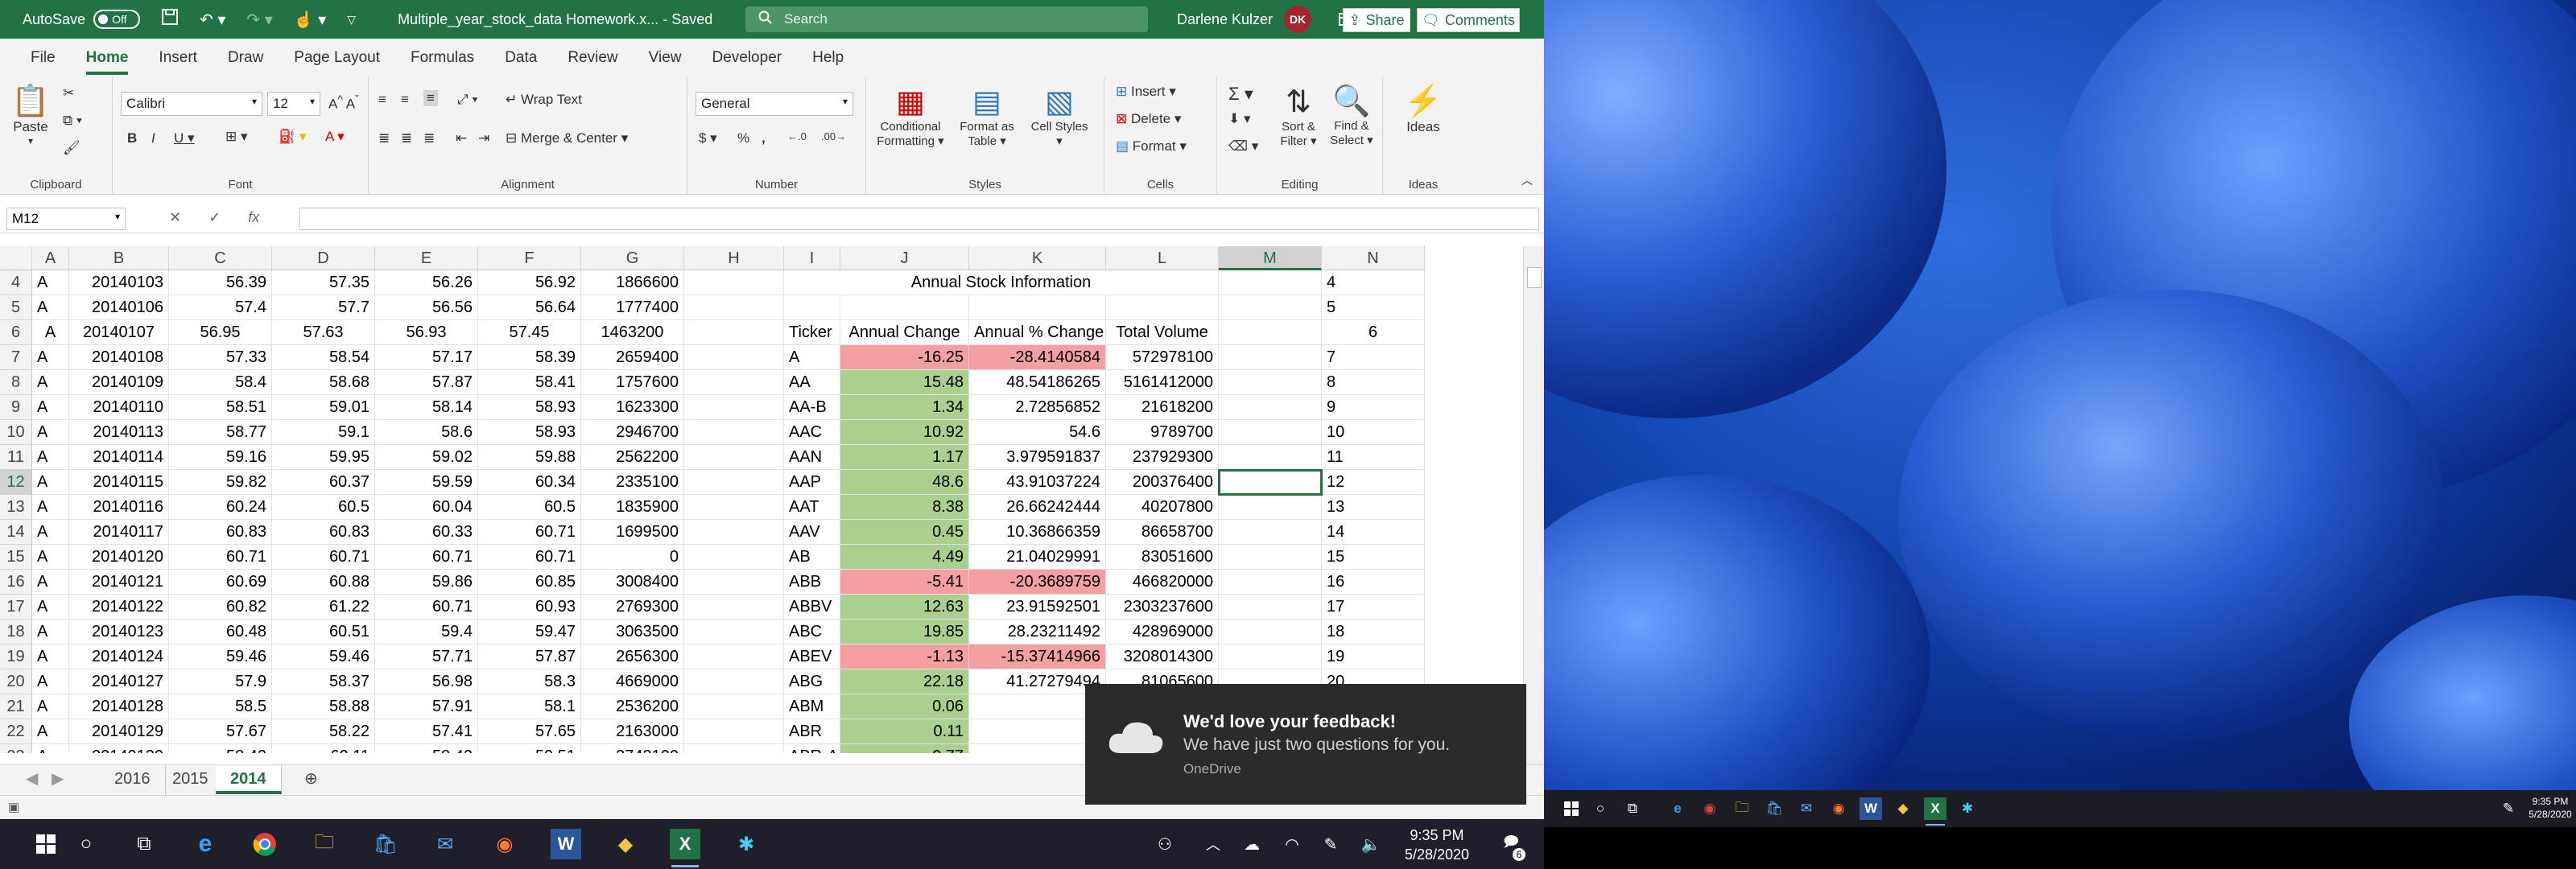 The height and width of the screenshot is (869, 2576). What do you see at coordinates (1903, 808) in the screenshot?
I see `secondary-gitkraken-icon: ◆` at bounding box center [1903, 808].